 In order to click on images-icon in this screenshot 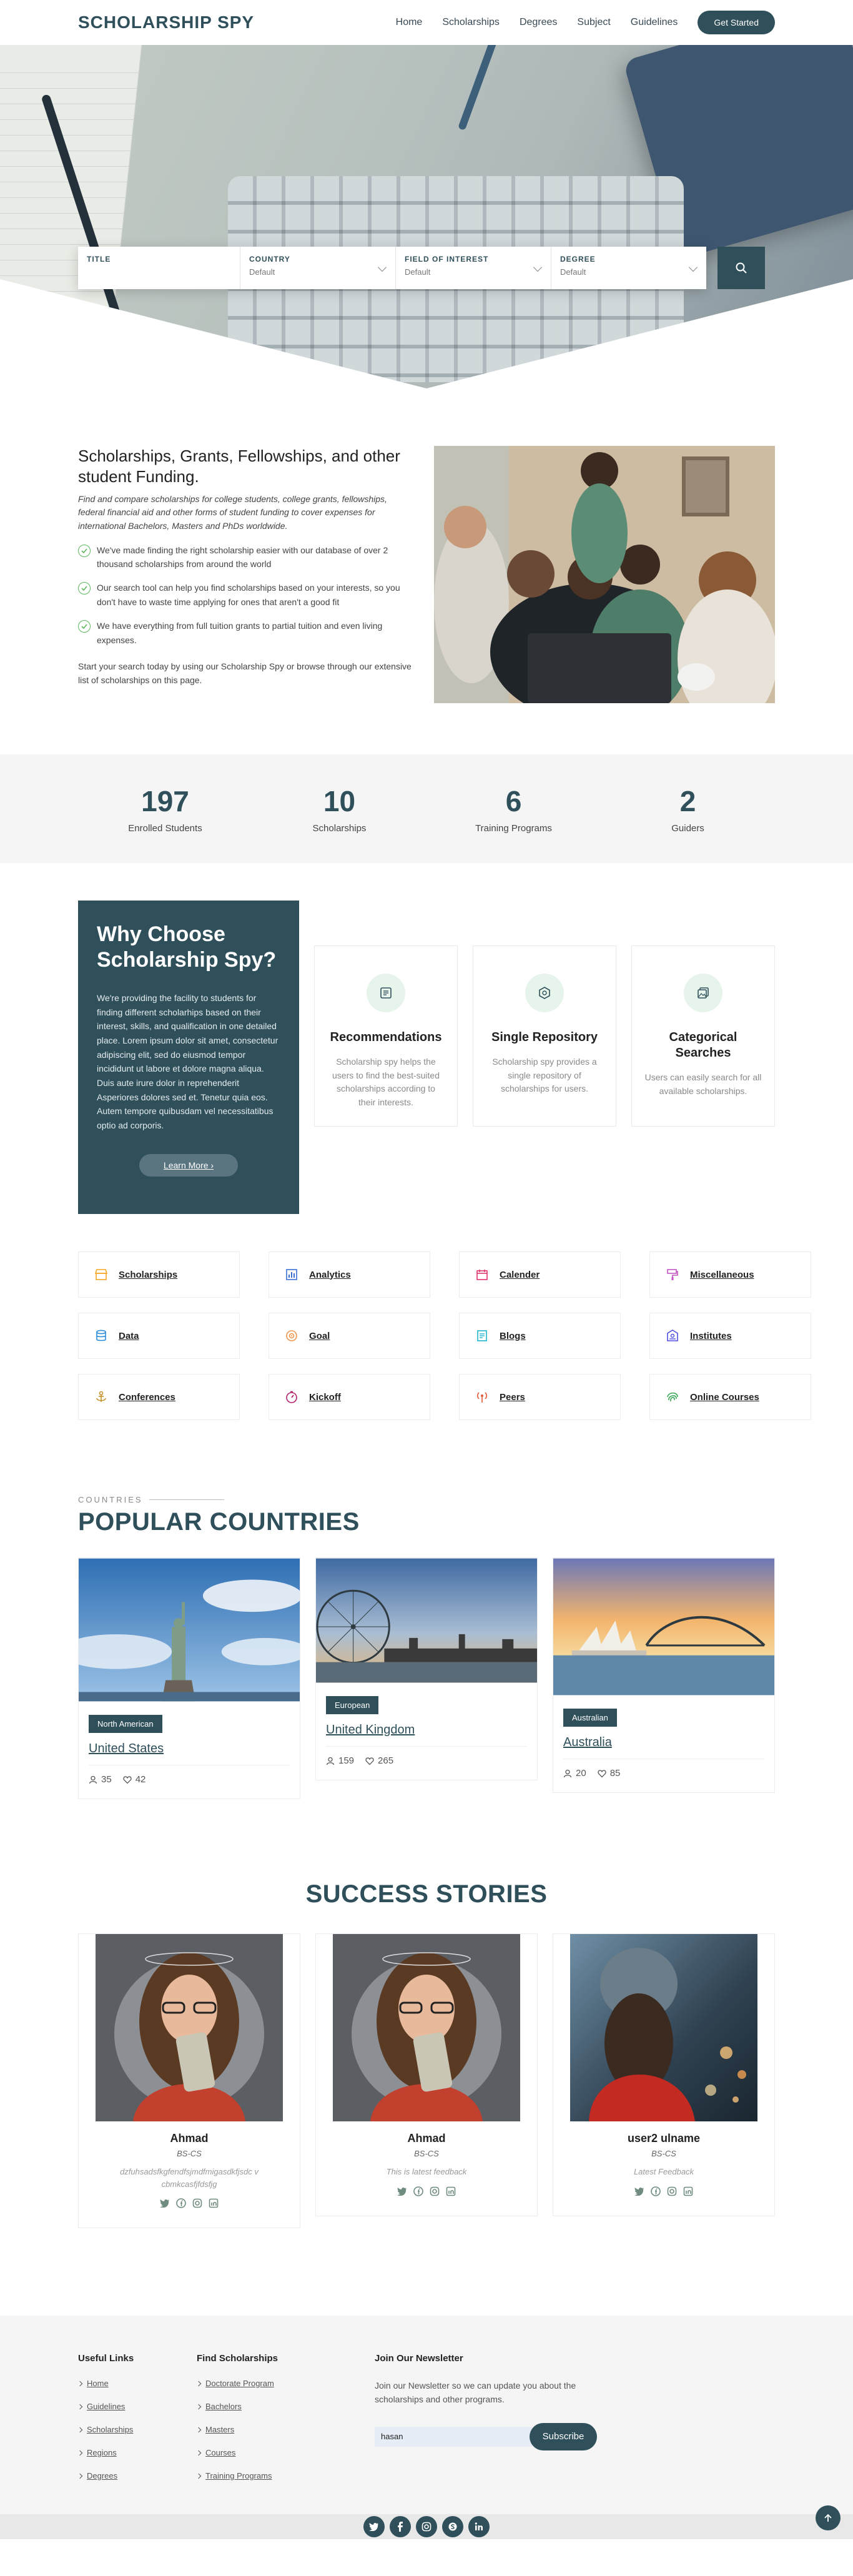, I will do `click(703, 993)`.